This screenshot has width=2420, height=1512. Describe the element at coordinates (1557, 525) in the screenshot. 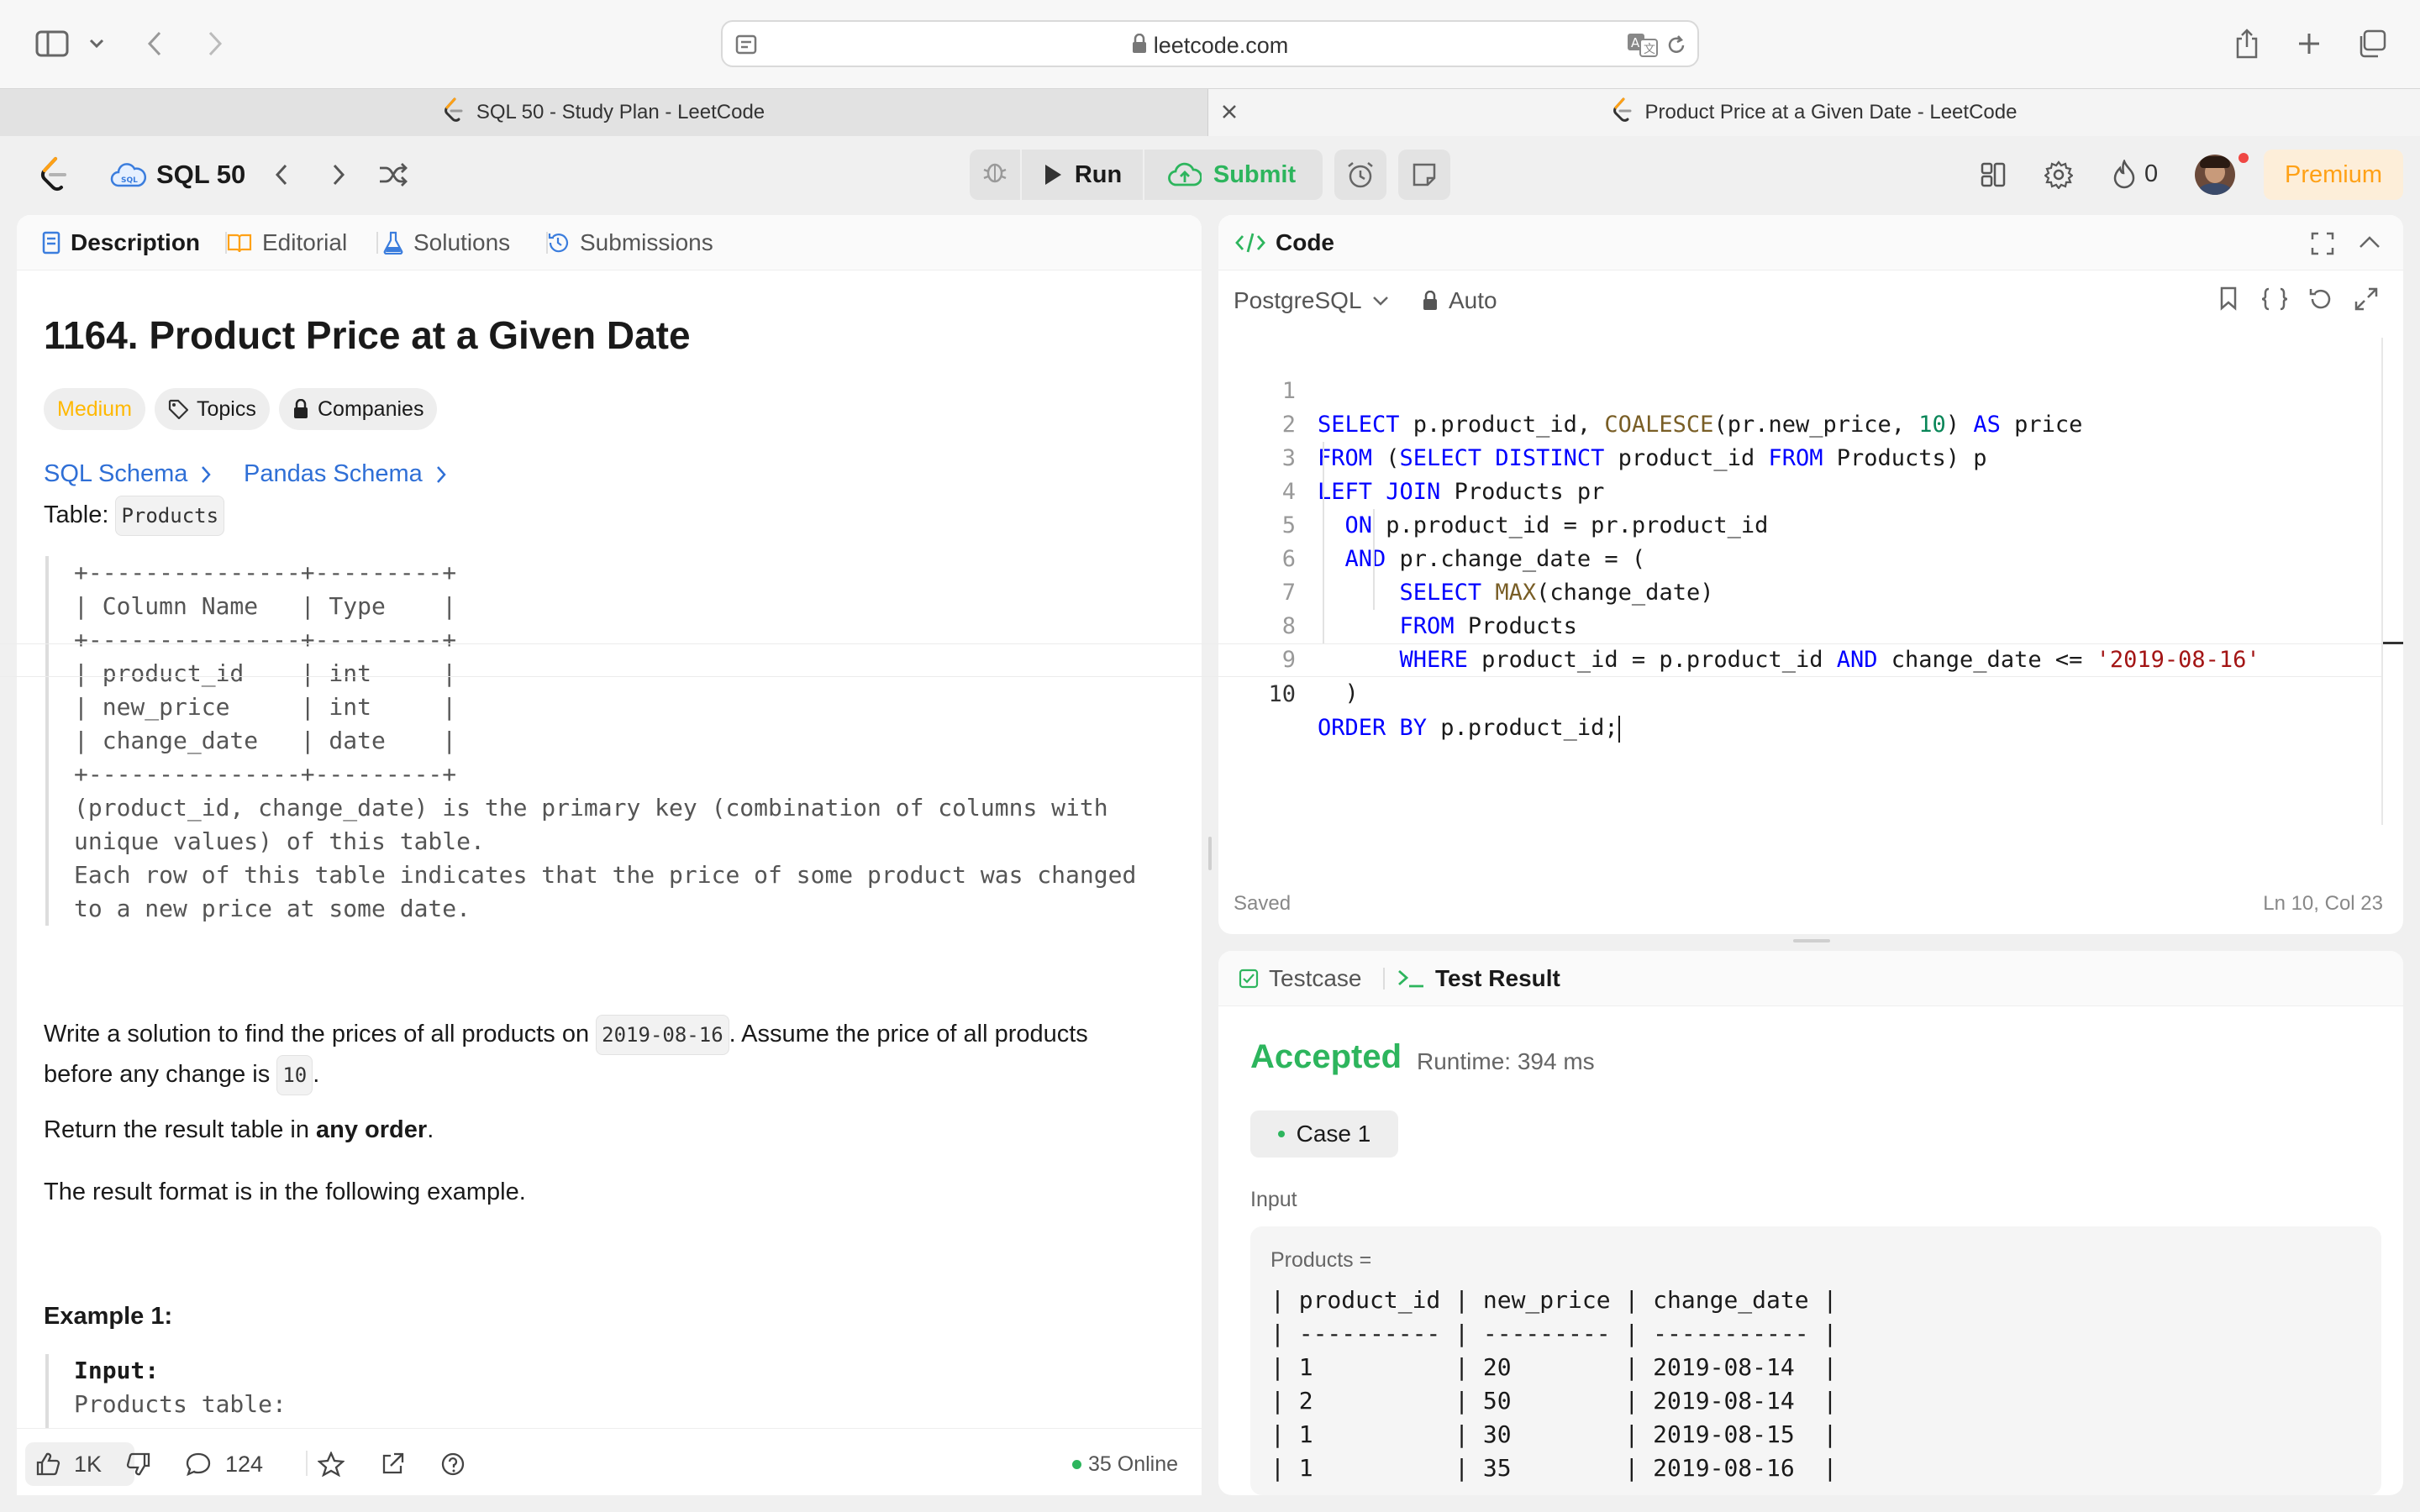

I see `code-text: ON p.product_id = pr.product_id` at that location.